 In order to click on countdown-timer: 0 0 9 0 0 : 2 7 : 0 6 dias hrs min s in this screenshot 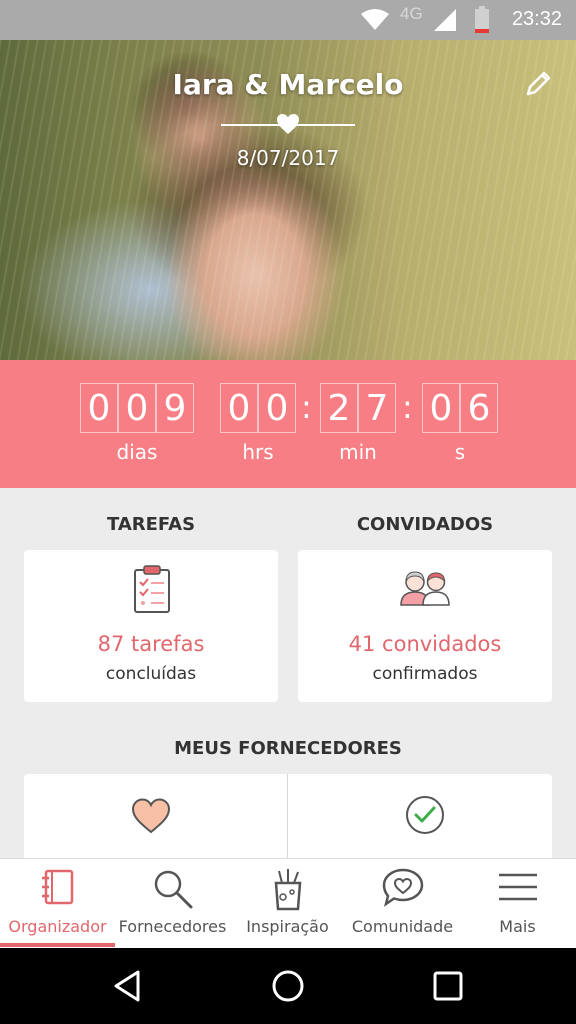, I will do `click(288, 424)`.